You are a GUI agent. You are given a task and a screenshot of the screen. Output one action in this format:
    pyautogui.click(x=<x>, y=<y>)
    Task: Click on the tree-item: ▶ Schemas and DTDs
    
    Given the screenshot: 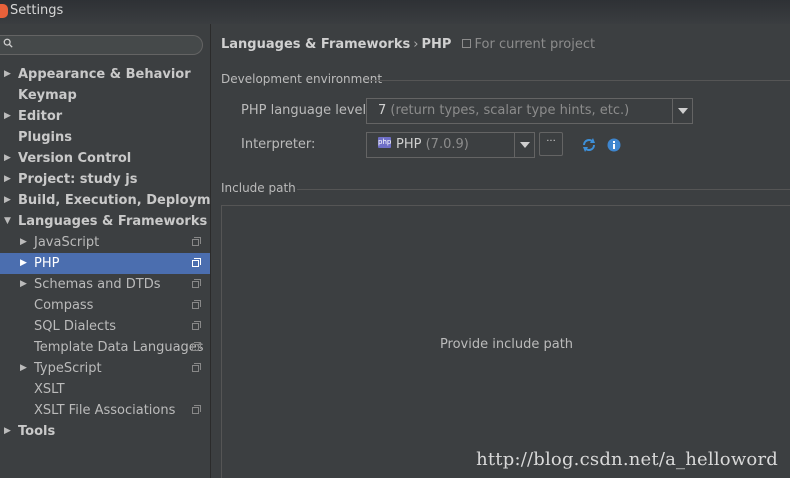 What is the action you would take?
    pyautogui.click(x=105, y=284)
    